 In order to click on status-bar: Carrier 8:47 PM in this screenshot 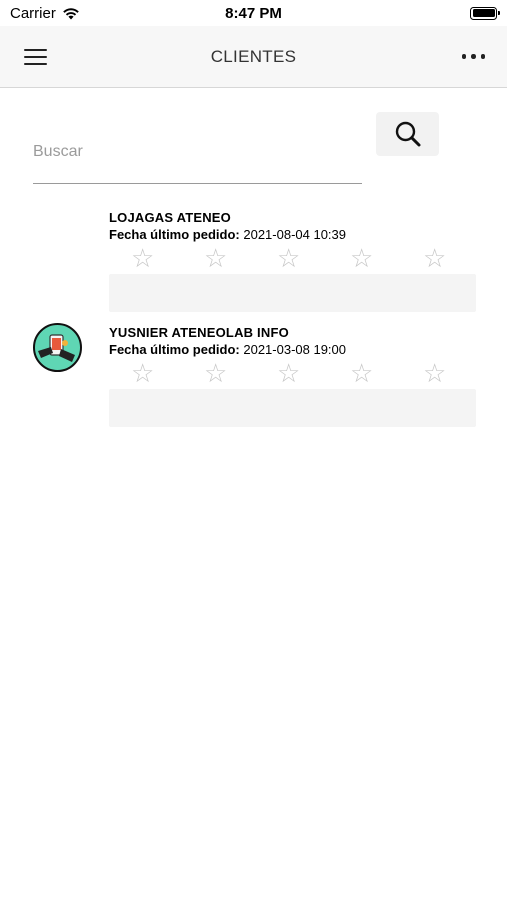, I will do `click(253, 13)`.